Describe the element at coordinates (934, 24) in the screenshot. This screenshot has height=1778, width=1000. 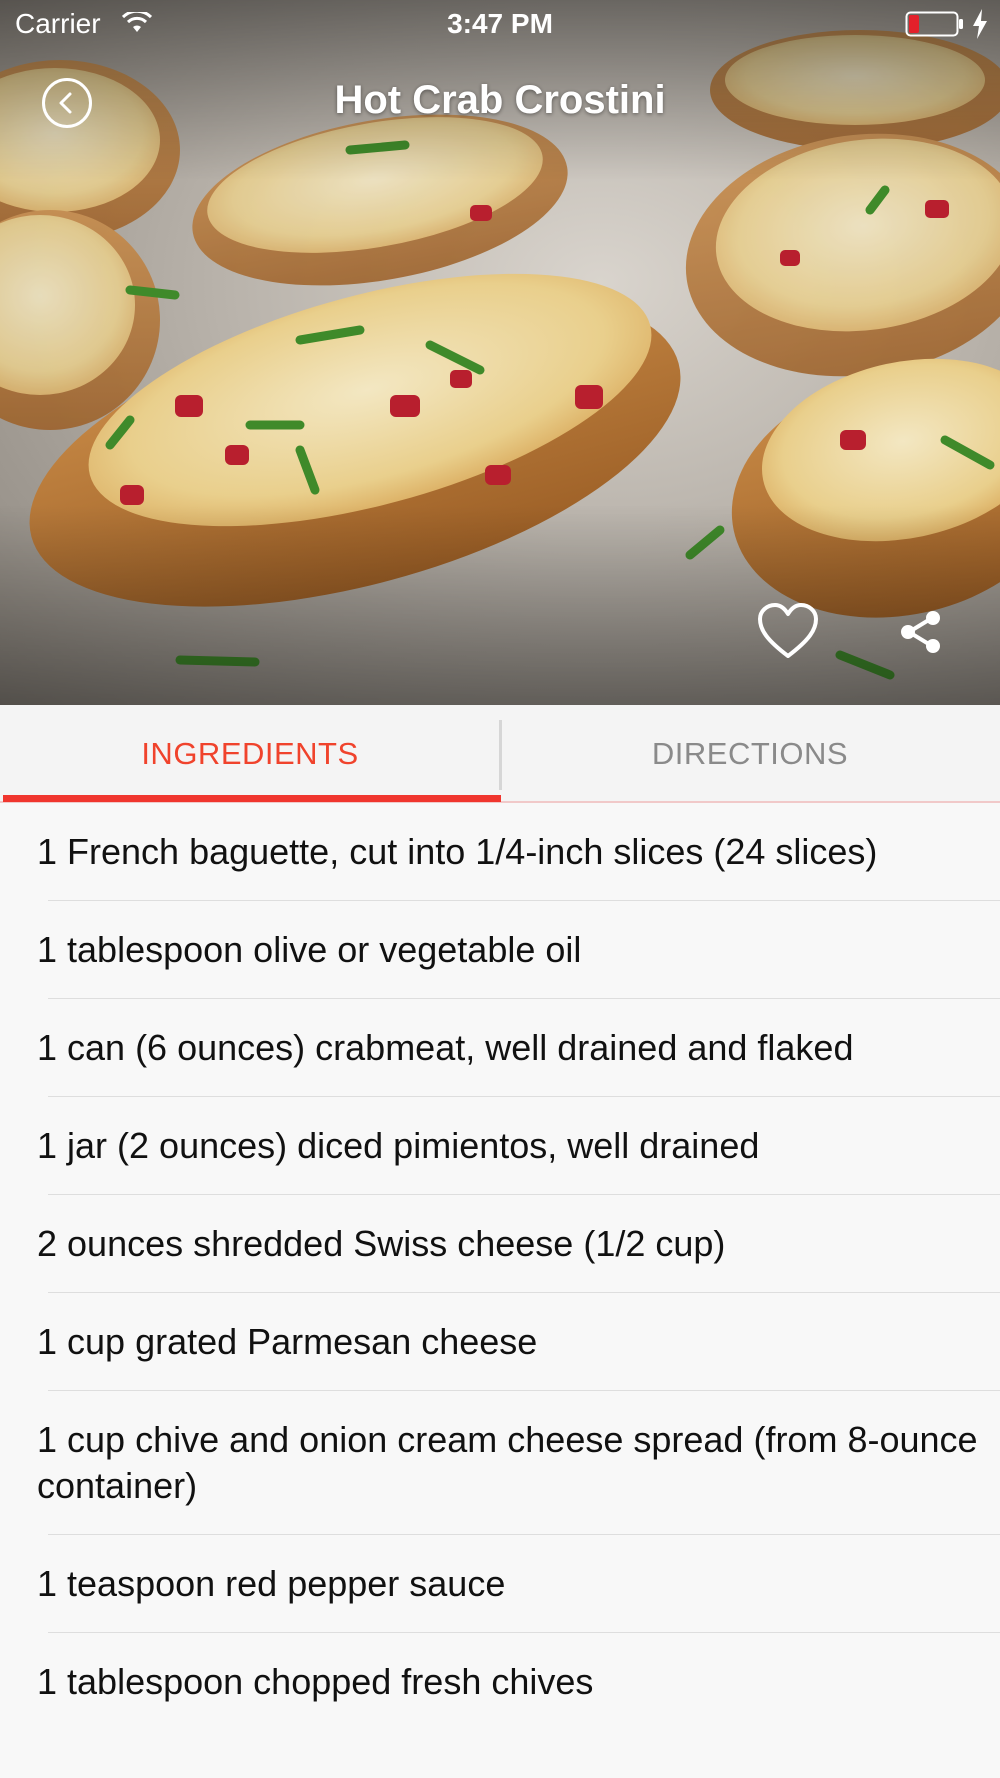
I see `battery-icon` at that location.